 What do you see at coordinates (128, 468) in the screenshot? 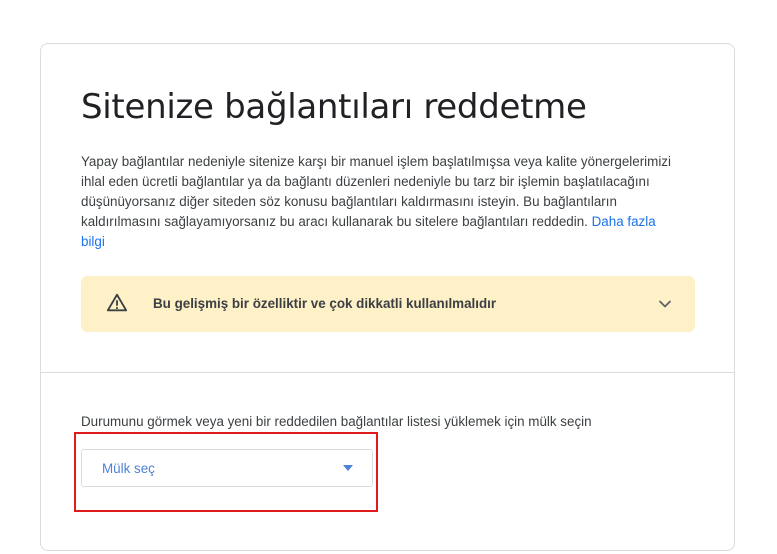
I see `property-select-value: Mülk seç` at bounding box center [128, 468].